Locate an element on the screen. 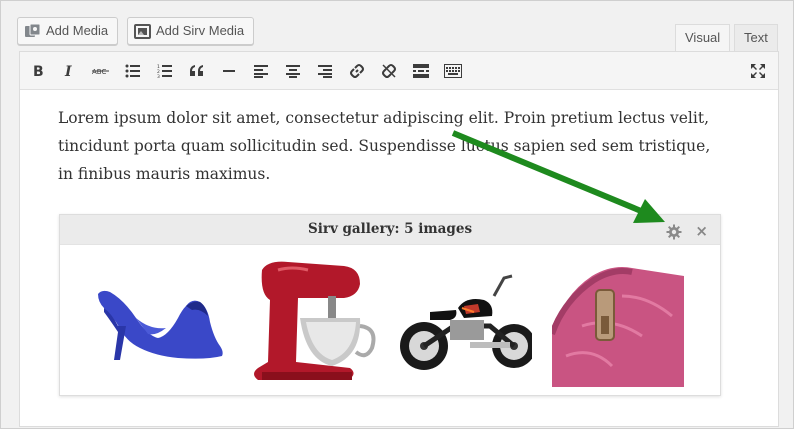  add-sirv-media-button: Add Sirv Media is located at coordinates (191, 31).